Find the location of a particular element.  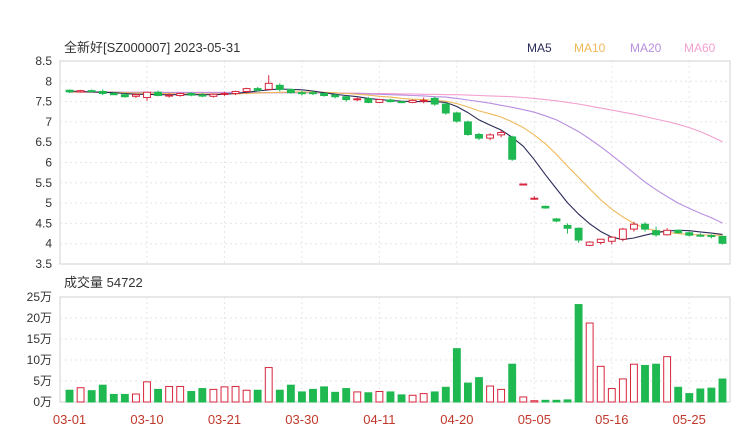

date-tick-label: 04-11 is located at coordinates (379, 419).